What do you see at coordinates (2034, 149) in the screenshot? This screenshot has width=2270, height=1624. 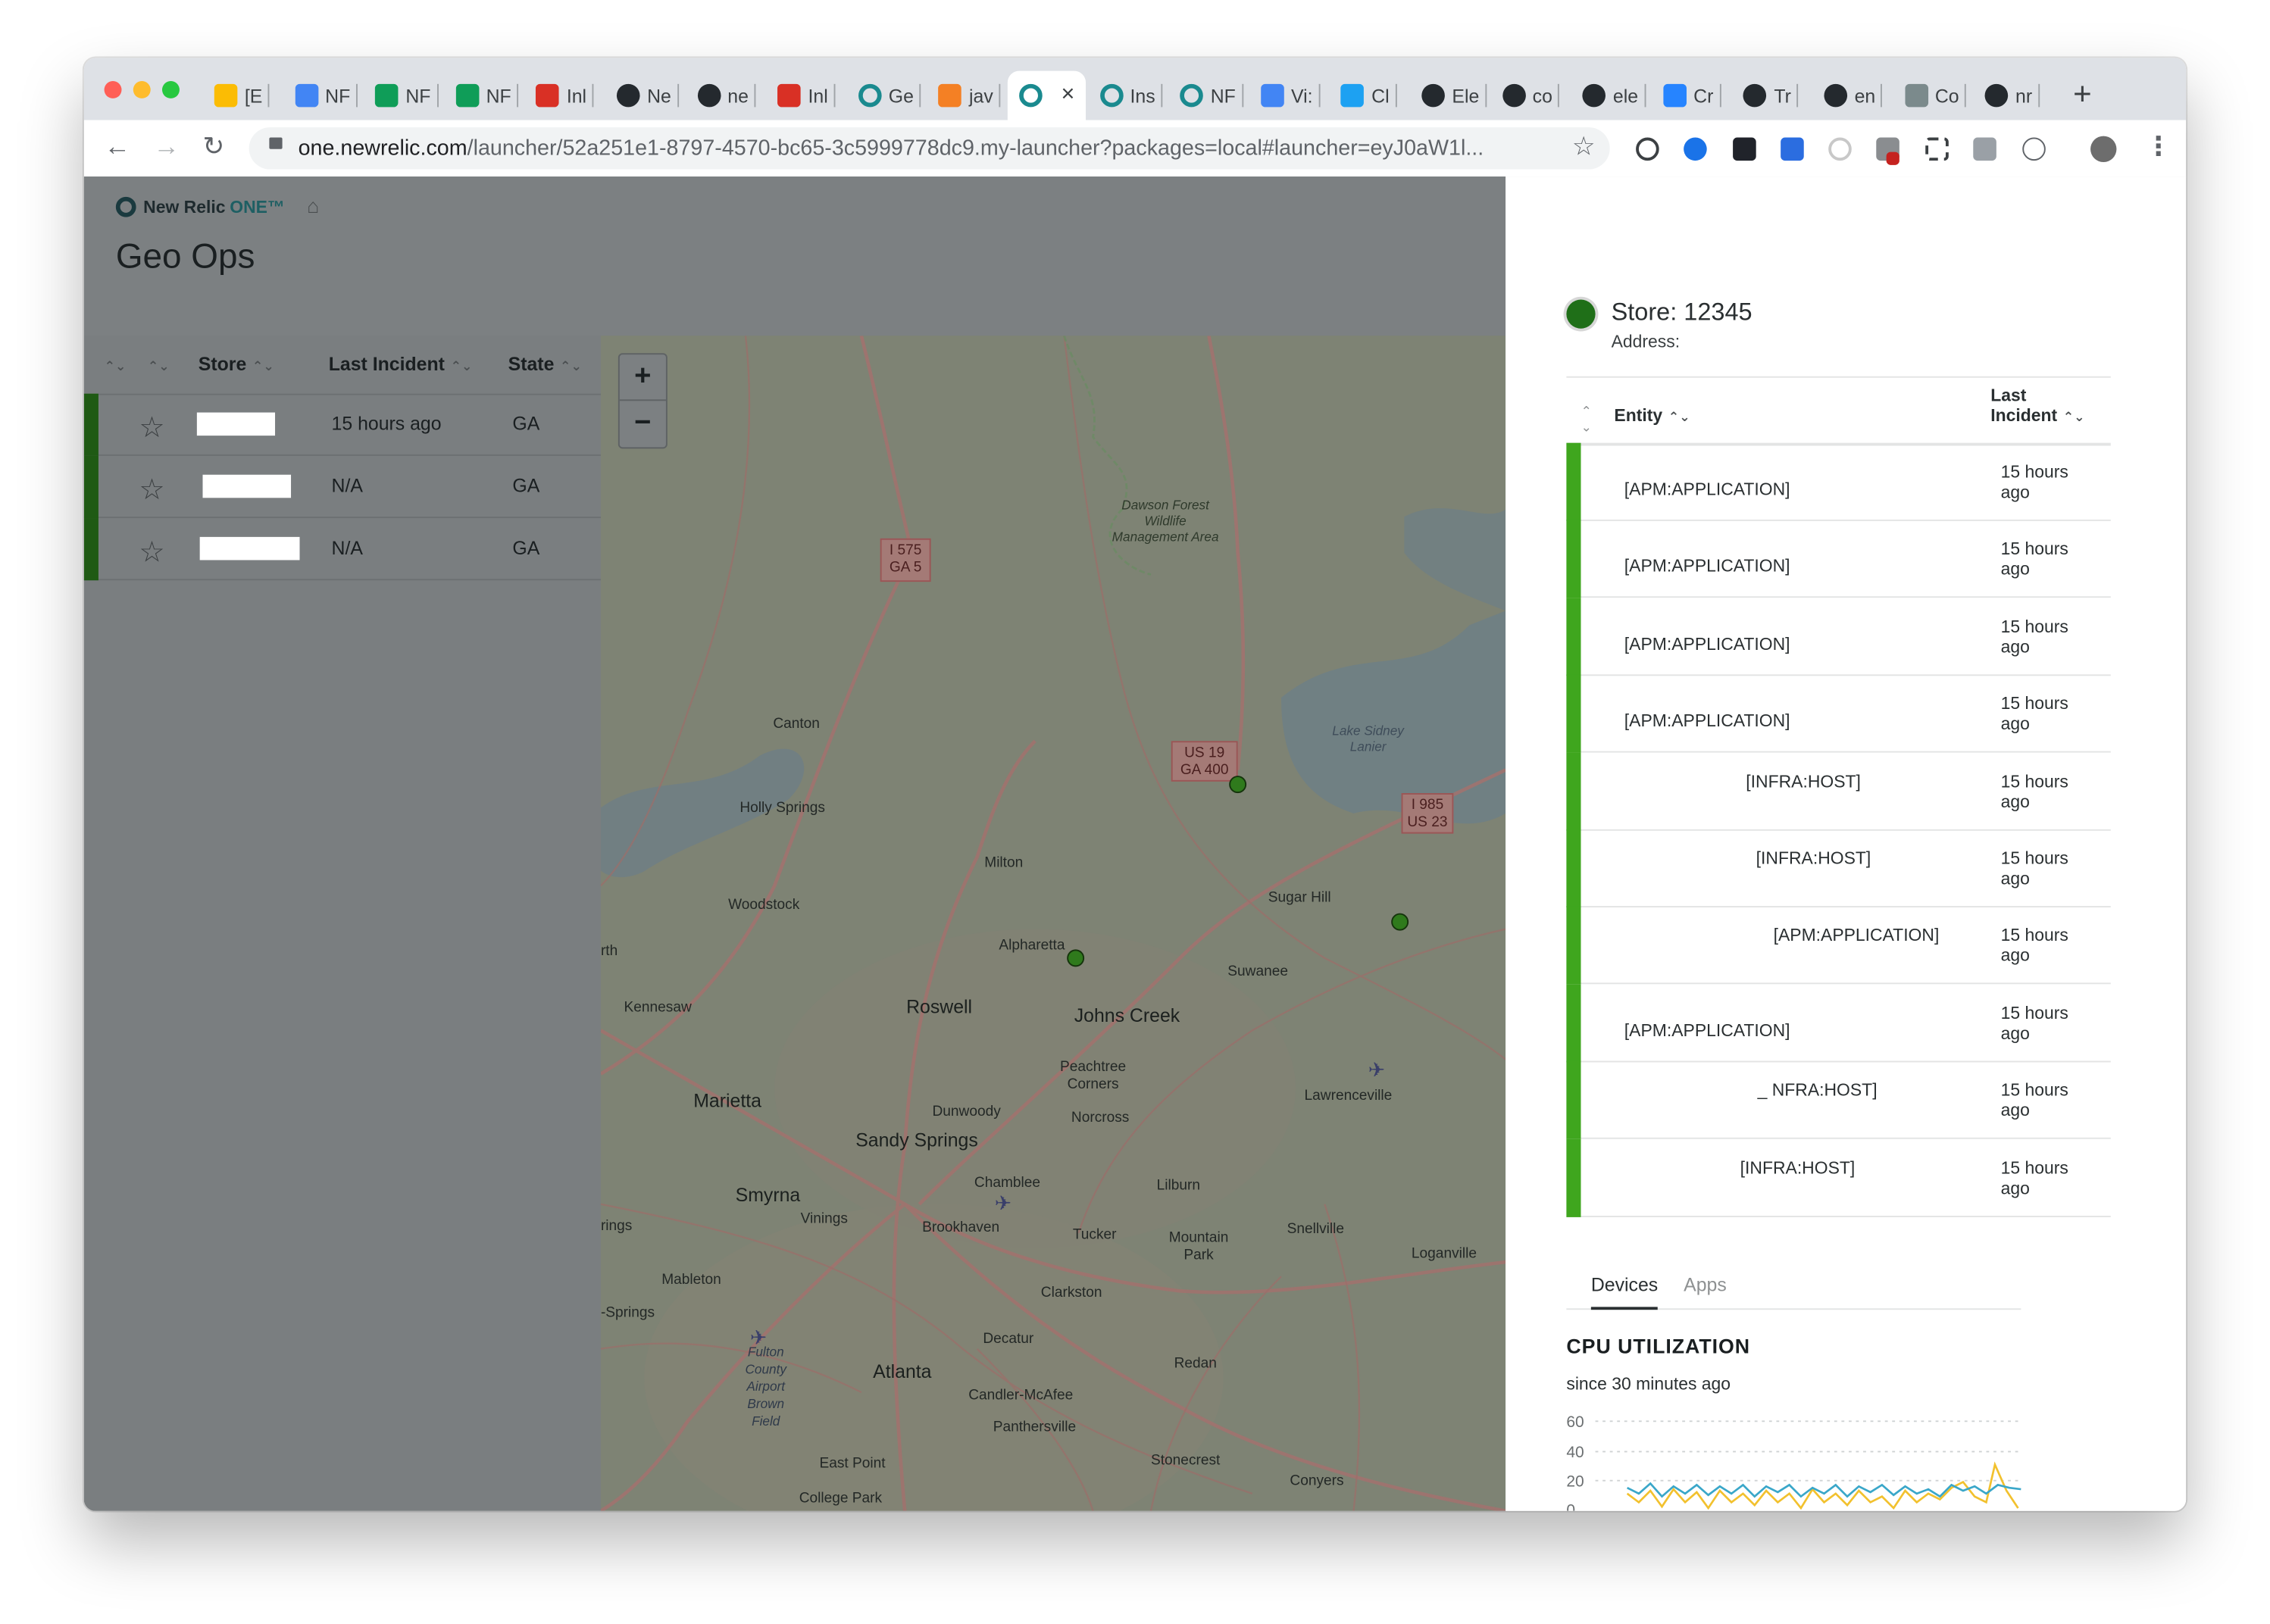 I see `a-extension-icon` at bounding box center [2034, 149].